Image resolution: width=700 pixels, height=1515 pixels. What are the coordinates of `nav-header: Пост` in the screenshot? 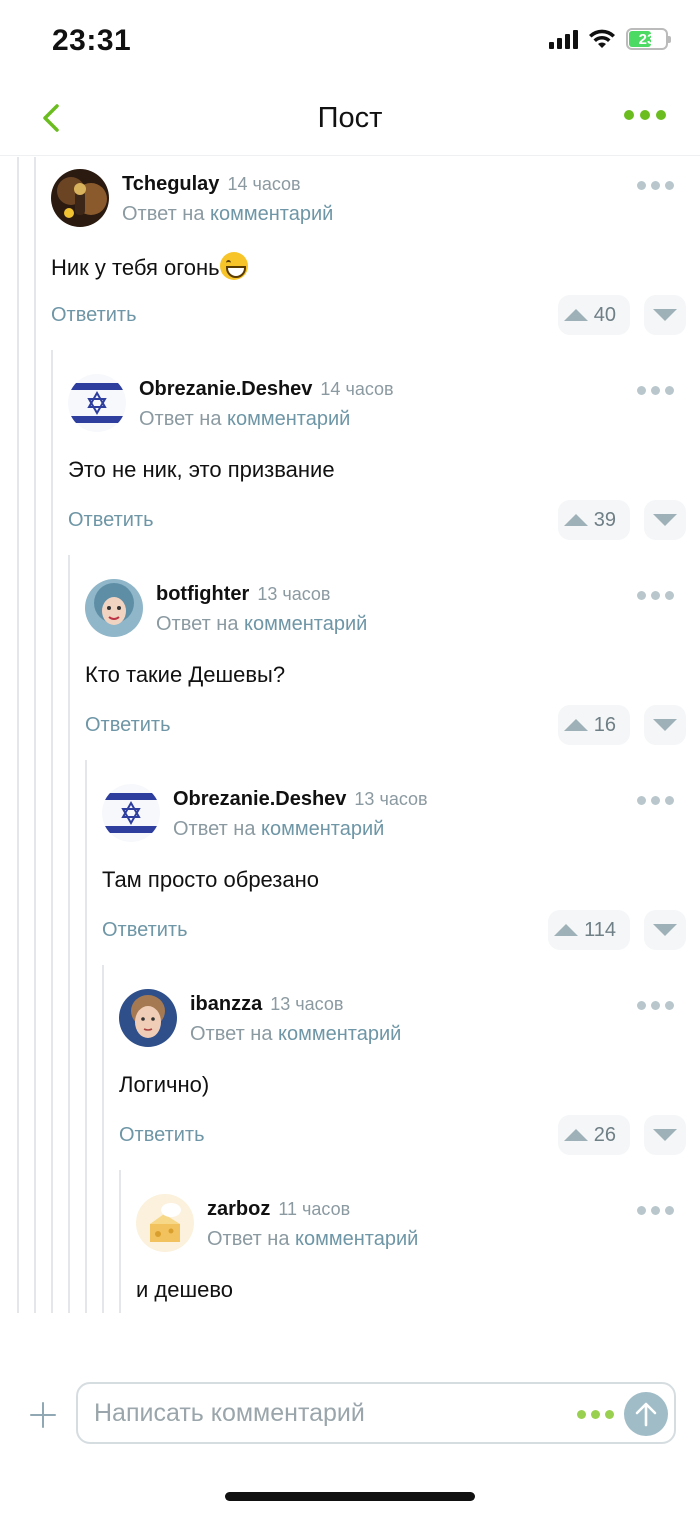 It's located at (350, 118).